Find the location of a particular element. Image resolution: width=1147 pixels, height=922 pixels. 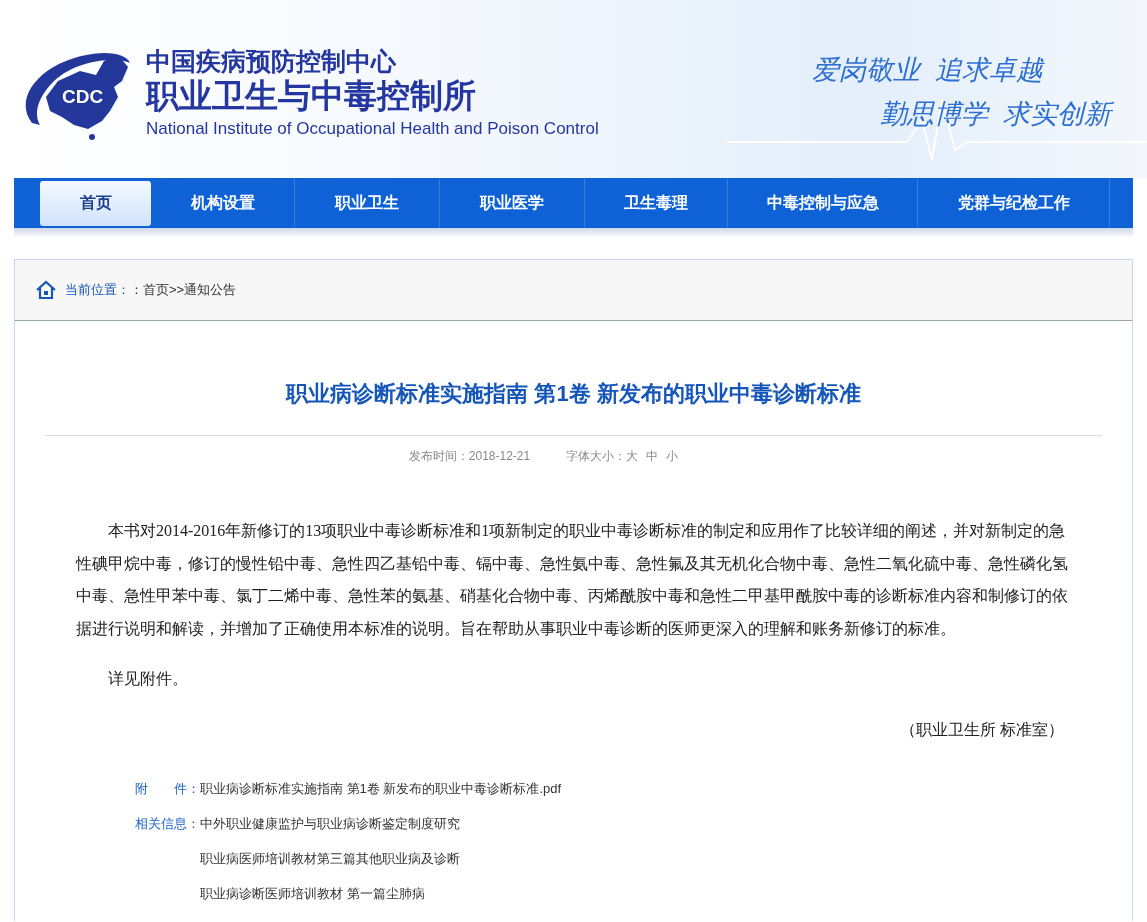

publish-date: 发布时间：2018-12-21 is located at coordinates (469, 456).